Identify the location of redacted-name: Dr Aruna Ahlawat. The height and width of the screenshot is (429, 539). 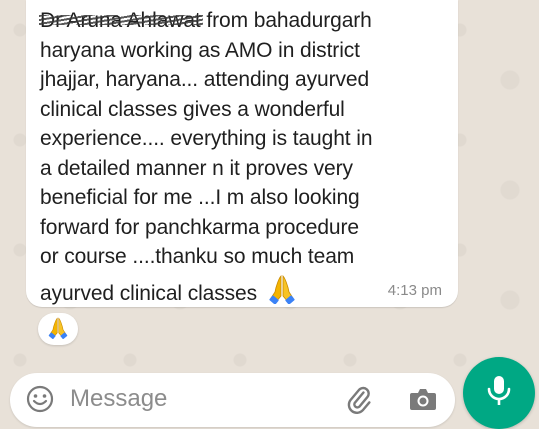
(121, 21).